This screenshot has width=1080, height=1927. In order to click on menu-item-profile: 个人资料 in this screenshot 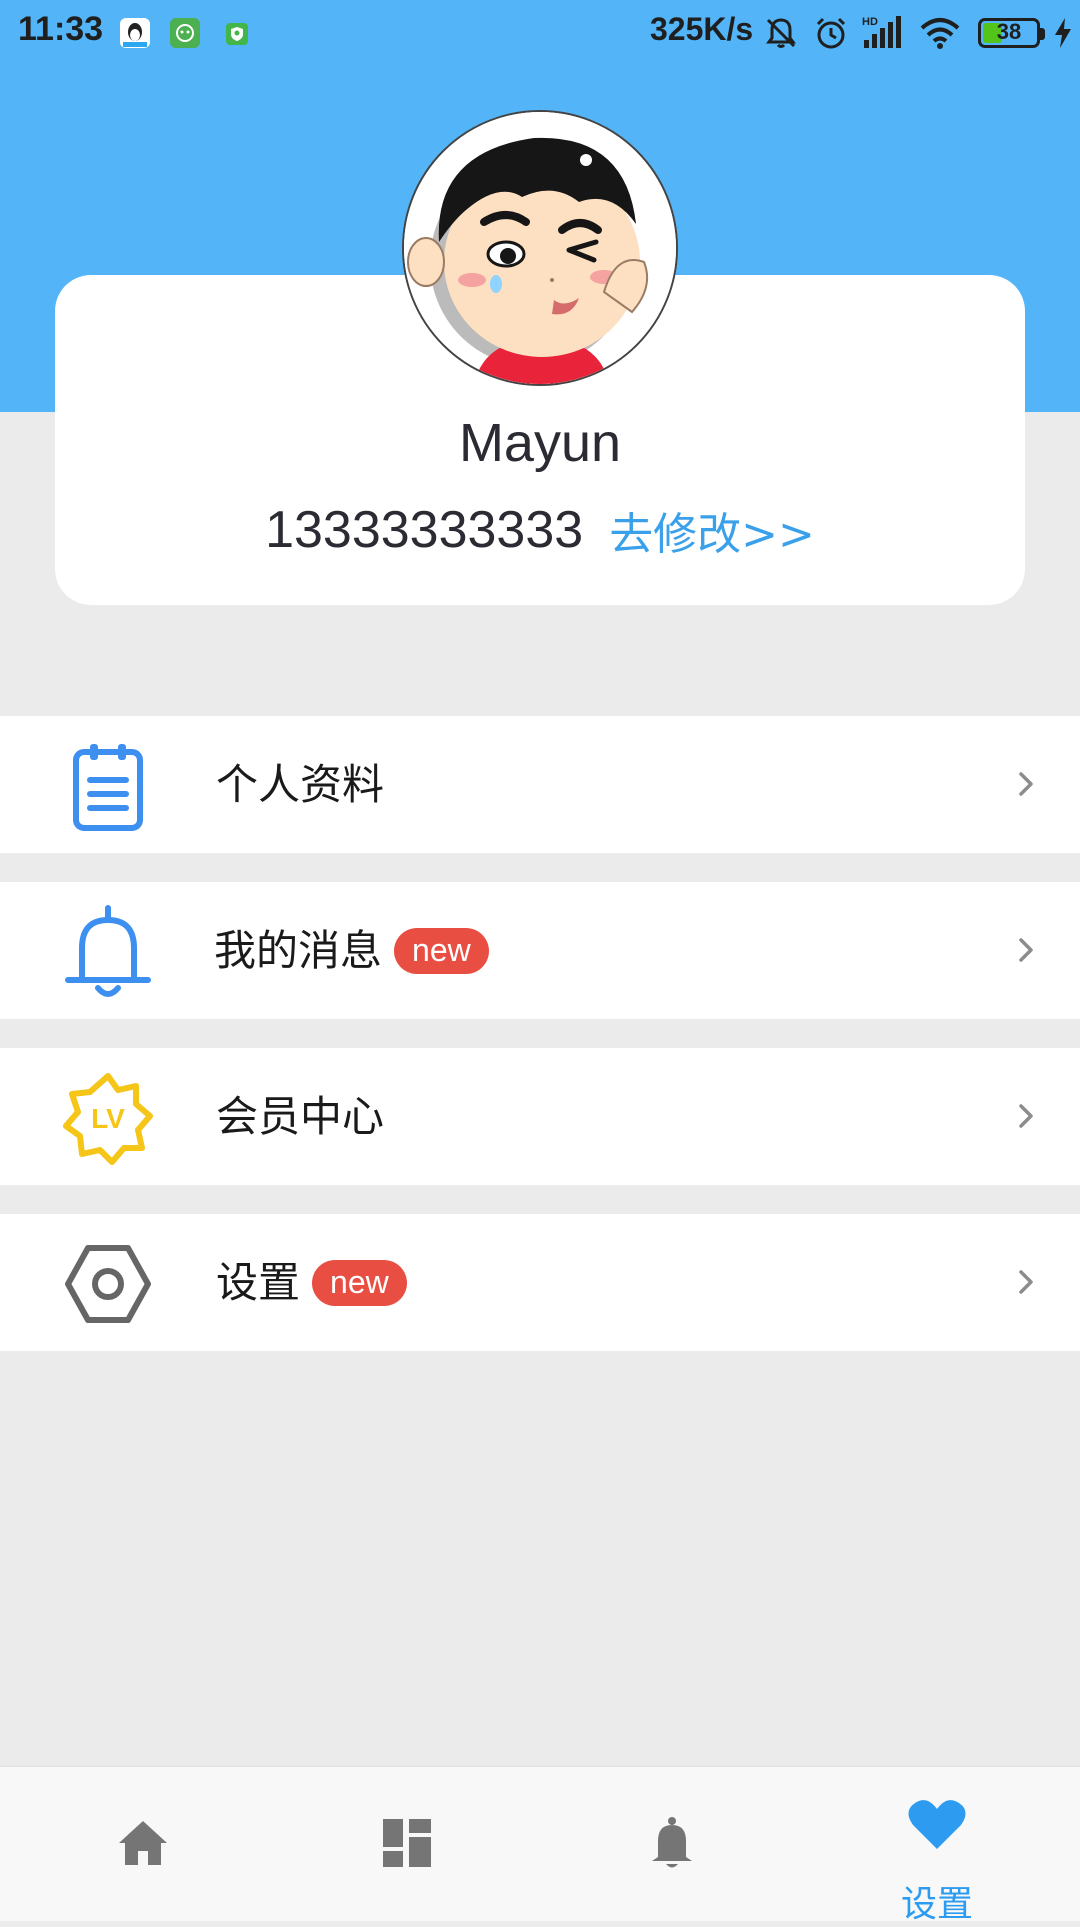, I will do `click(540, 784)`.